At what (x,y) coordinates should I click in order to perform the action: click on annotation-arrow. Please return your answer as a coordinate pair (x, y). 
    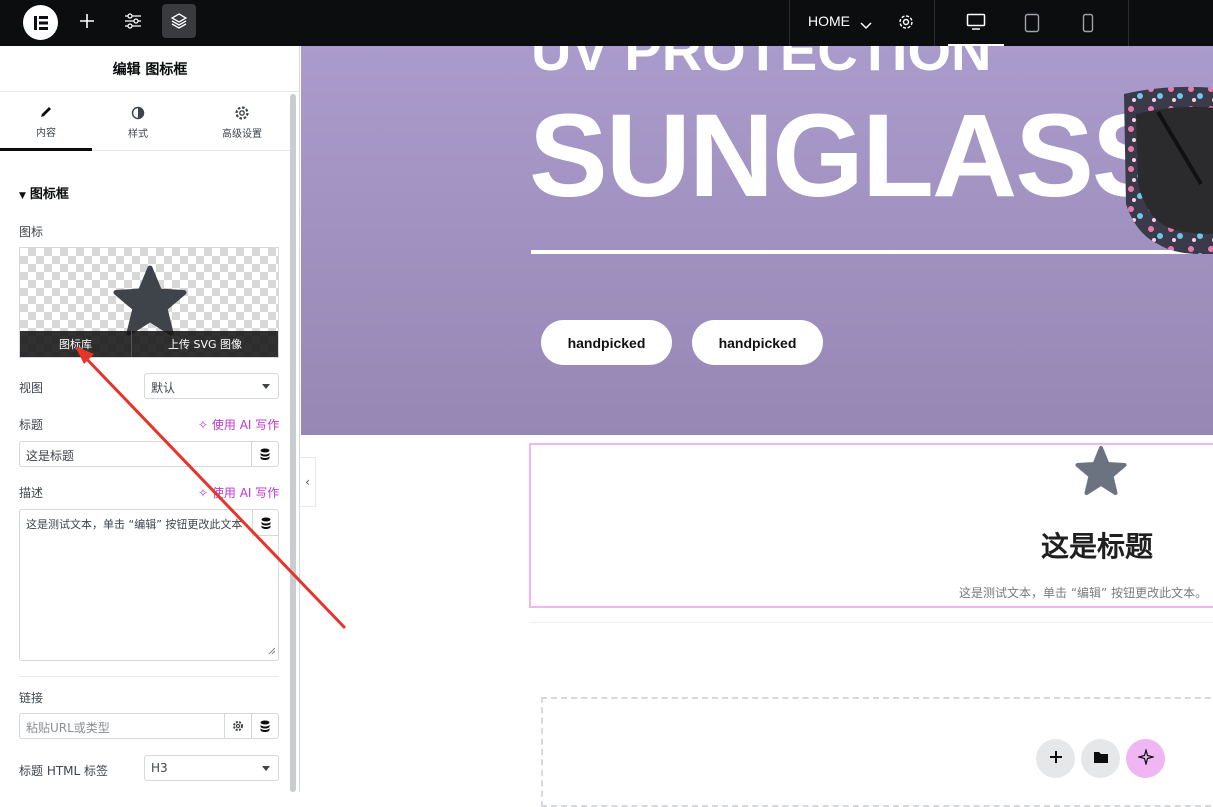
    Looking at the image, I should click on (211, 488).